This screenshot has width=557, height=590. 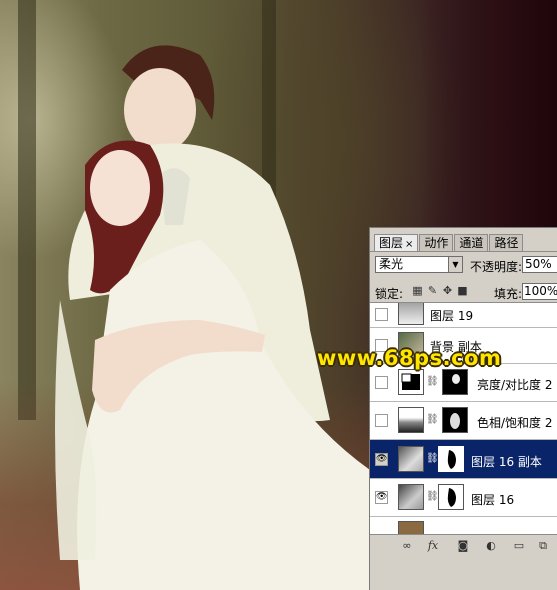 I want to click on fill-label: 填充:, so click(x=508, y=294).